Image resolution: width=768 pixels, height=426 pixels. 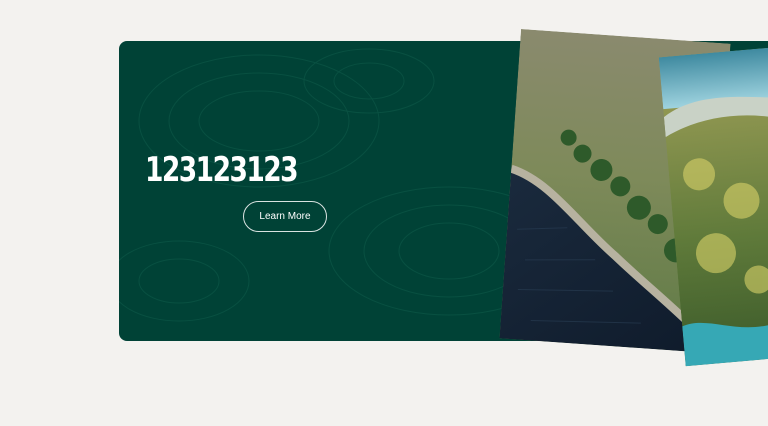 What do you see at coordinates (222, 170) in the screenshot?
I see `hero-title: 123123123` at bounding box center [222, 170].